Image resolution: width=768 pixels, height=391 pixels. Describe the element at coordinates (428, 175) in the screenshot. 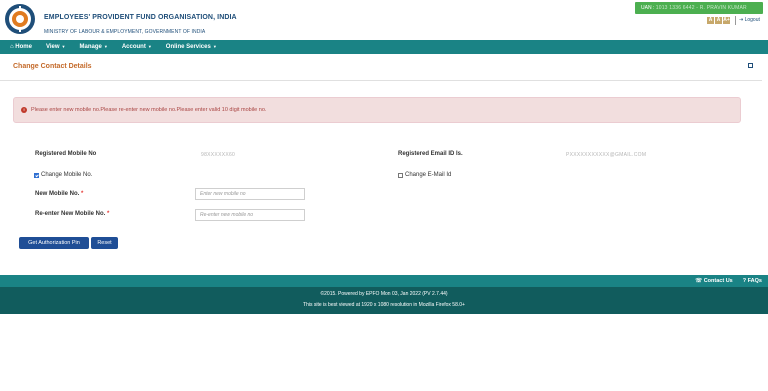

I see `change-email-label: Change E-Mail Id` at that location.